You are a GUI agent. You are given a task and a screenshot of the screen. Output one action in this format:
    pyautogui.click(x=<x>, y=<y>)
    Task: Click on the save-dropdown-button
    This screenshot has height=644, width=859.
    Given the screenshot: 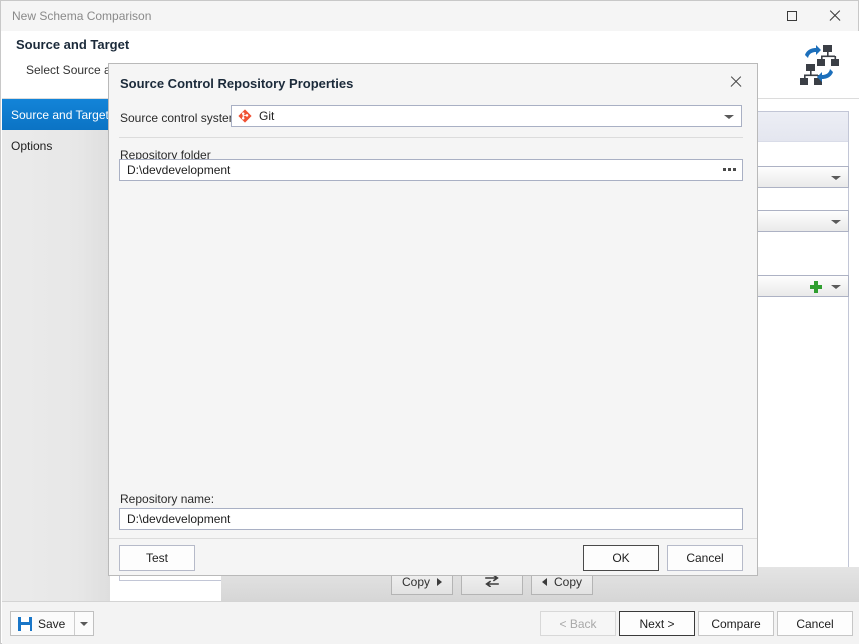 What is the action you would take?
    pyautogui.click(x=83, y=623)
    